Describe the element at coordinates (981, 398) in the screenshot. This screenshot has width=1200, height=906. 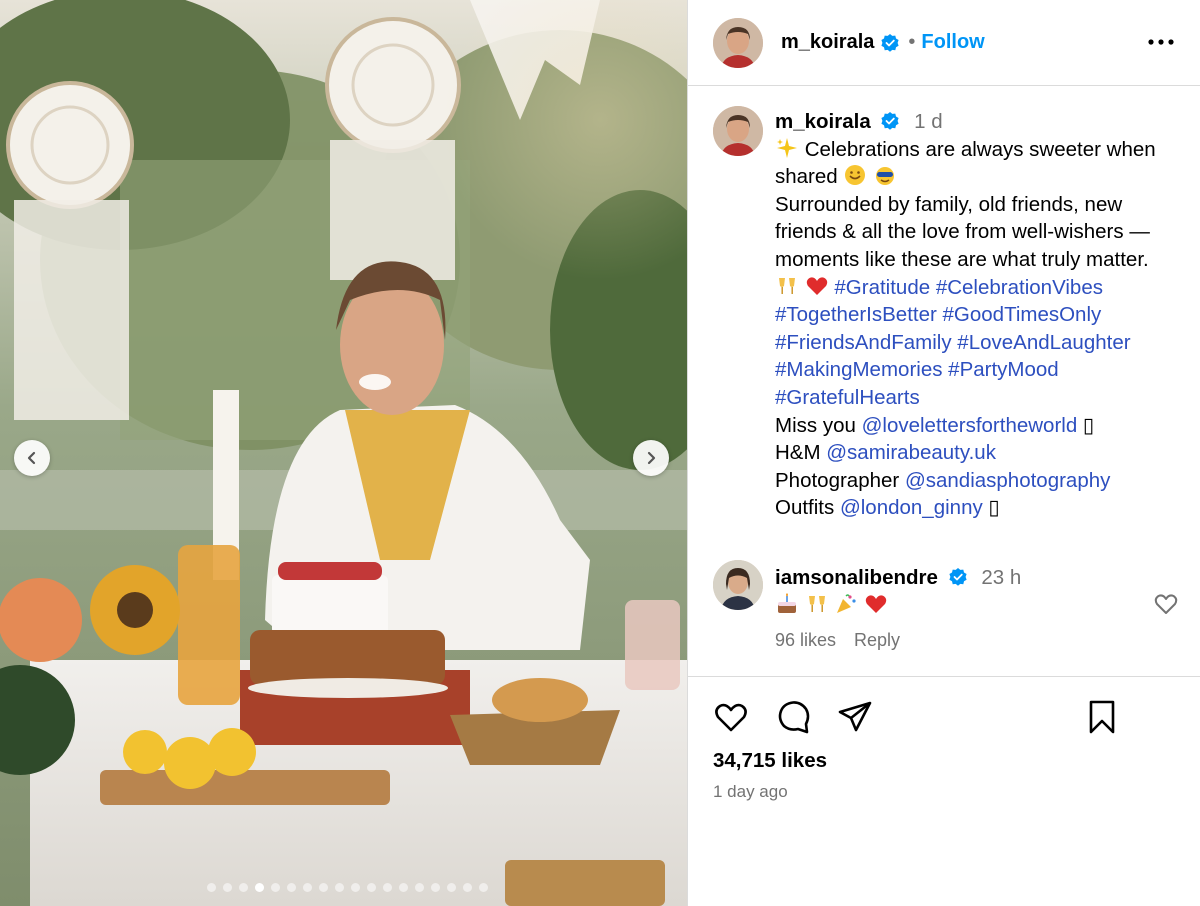
I see `hashtags-line-5: #GratefulHearts` at that location.